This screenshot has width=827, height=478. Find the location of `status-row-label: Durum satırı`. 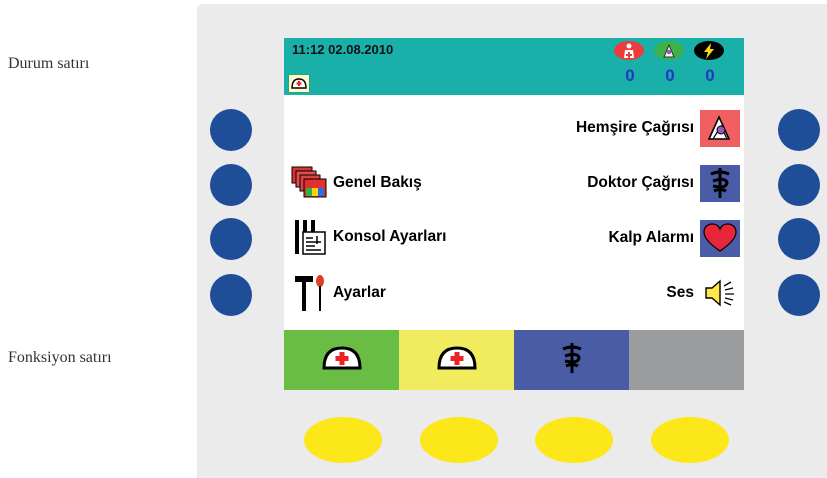

status-row-label: Durum satırı is located at coordinates (49, 63).